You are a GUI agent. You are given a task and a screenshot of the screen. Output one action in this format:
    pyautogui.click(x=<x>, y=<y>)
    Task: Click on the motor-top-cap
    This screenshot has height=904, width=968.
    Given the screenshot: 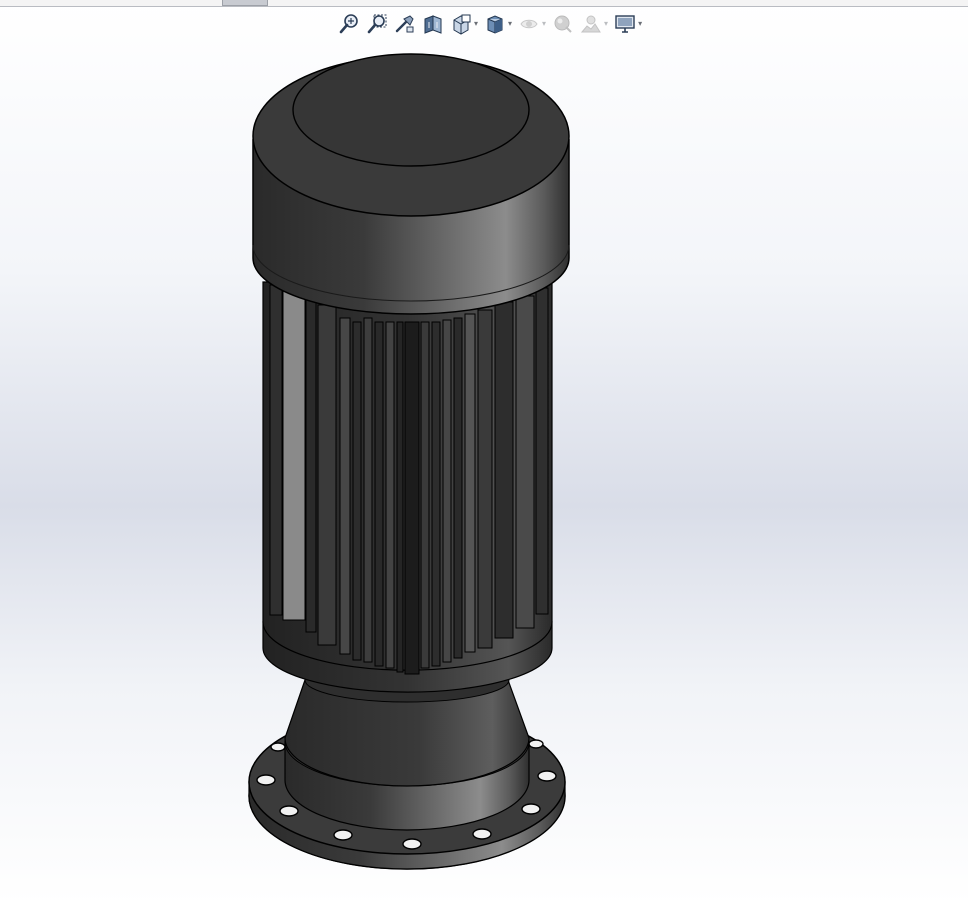 What is the action you would take?
    pyautogui.click(x=411, y=184)
    